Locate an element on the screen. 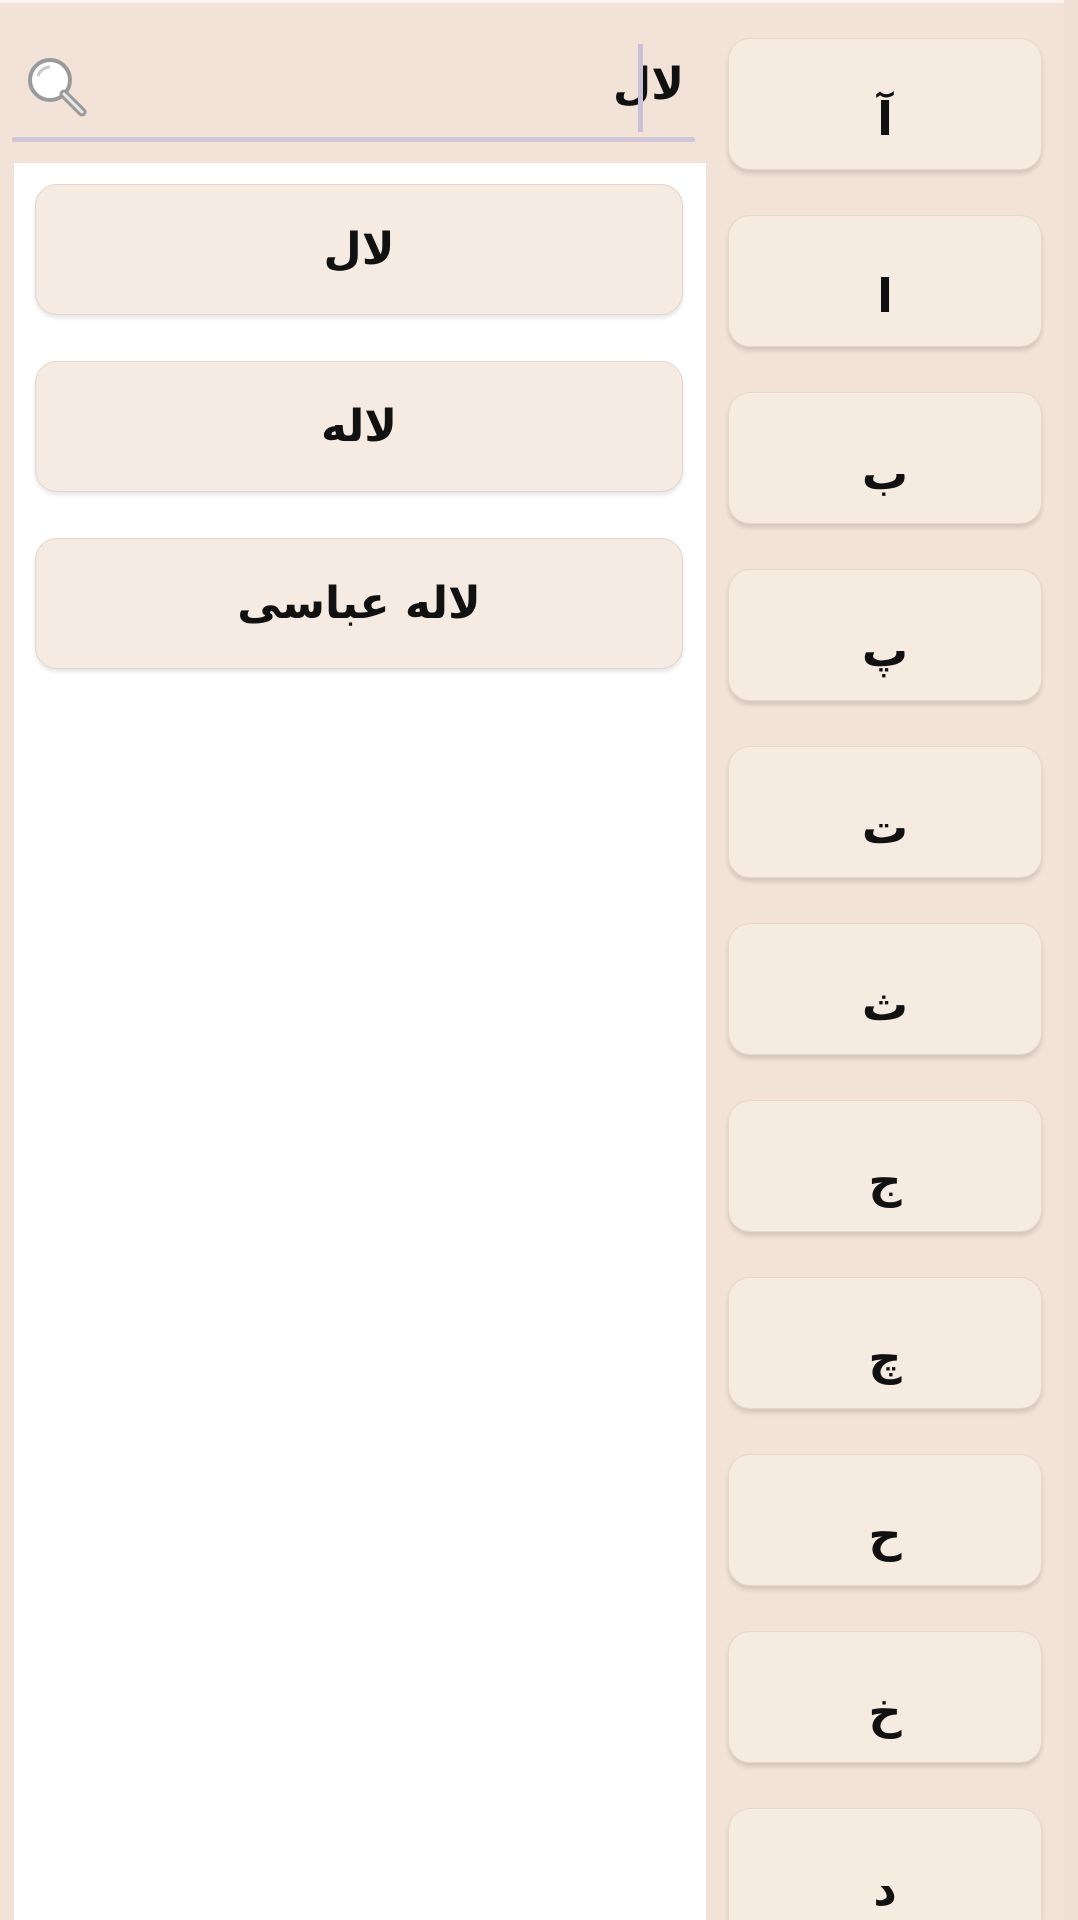  result-item: لال is located at coordinates (359, 249).